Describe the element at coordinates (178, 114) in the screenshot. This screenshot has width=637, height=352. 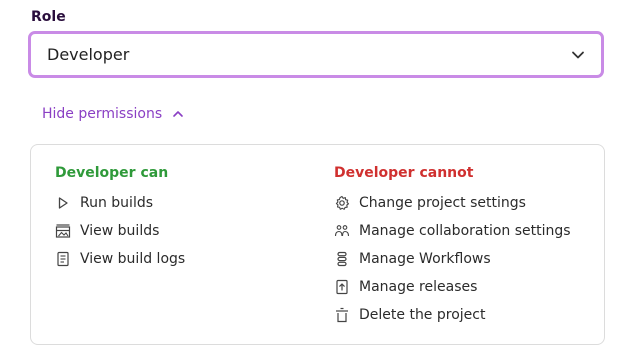
I see `chevron-up-icon` at that location.